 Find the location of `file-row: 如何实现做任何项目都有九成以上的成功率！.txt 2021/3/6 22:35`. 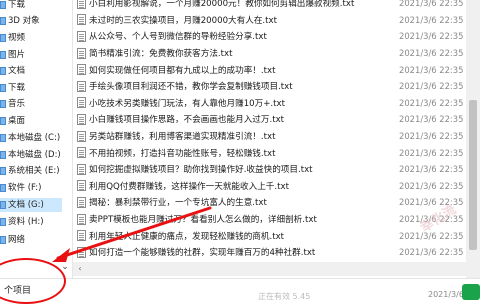

file-row: 如何实现做任何项目都有九成以上的成功率！.txt 2021/3/6 22:35 is located at coordinates (269, 69).